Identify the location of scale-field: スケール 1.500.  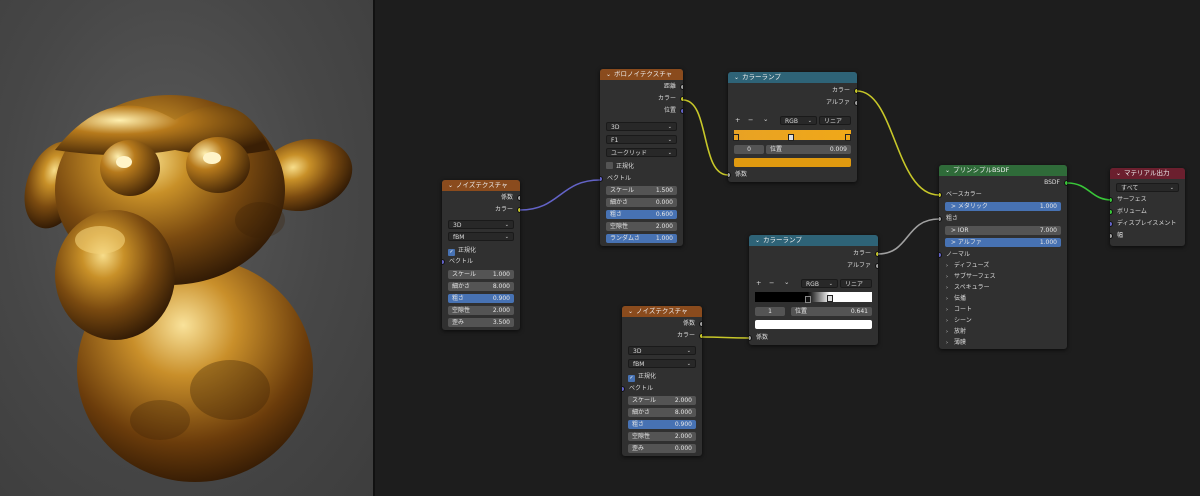
(641, 190).